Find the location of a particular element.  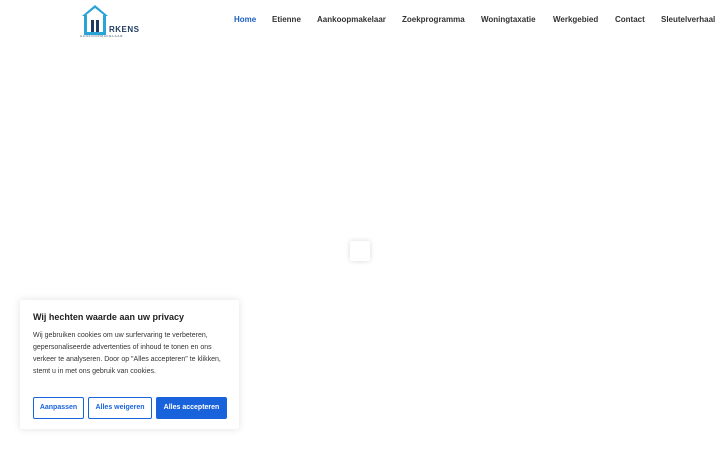

nav-item-contact: Contact is located at coordinates (630, 20).